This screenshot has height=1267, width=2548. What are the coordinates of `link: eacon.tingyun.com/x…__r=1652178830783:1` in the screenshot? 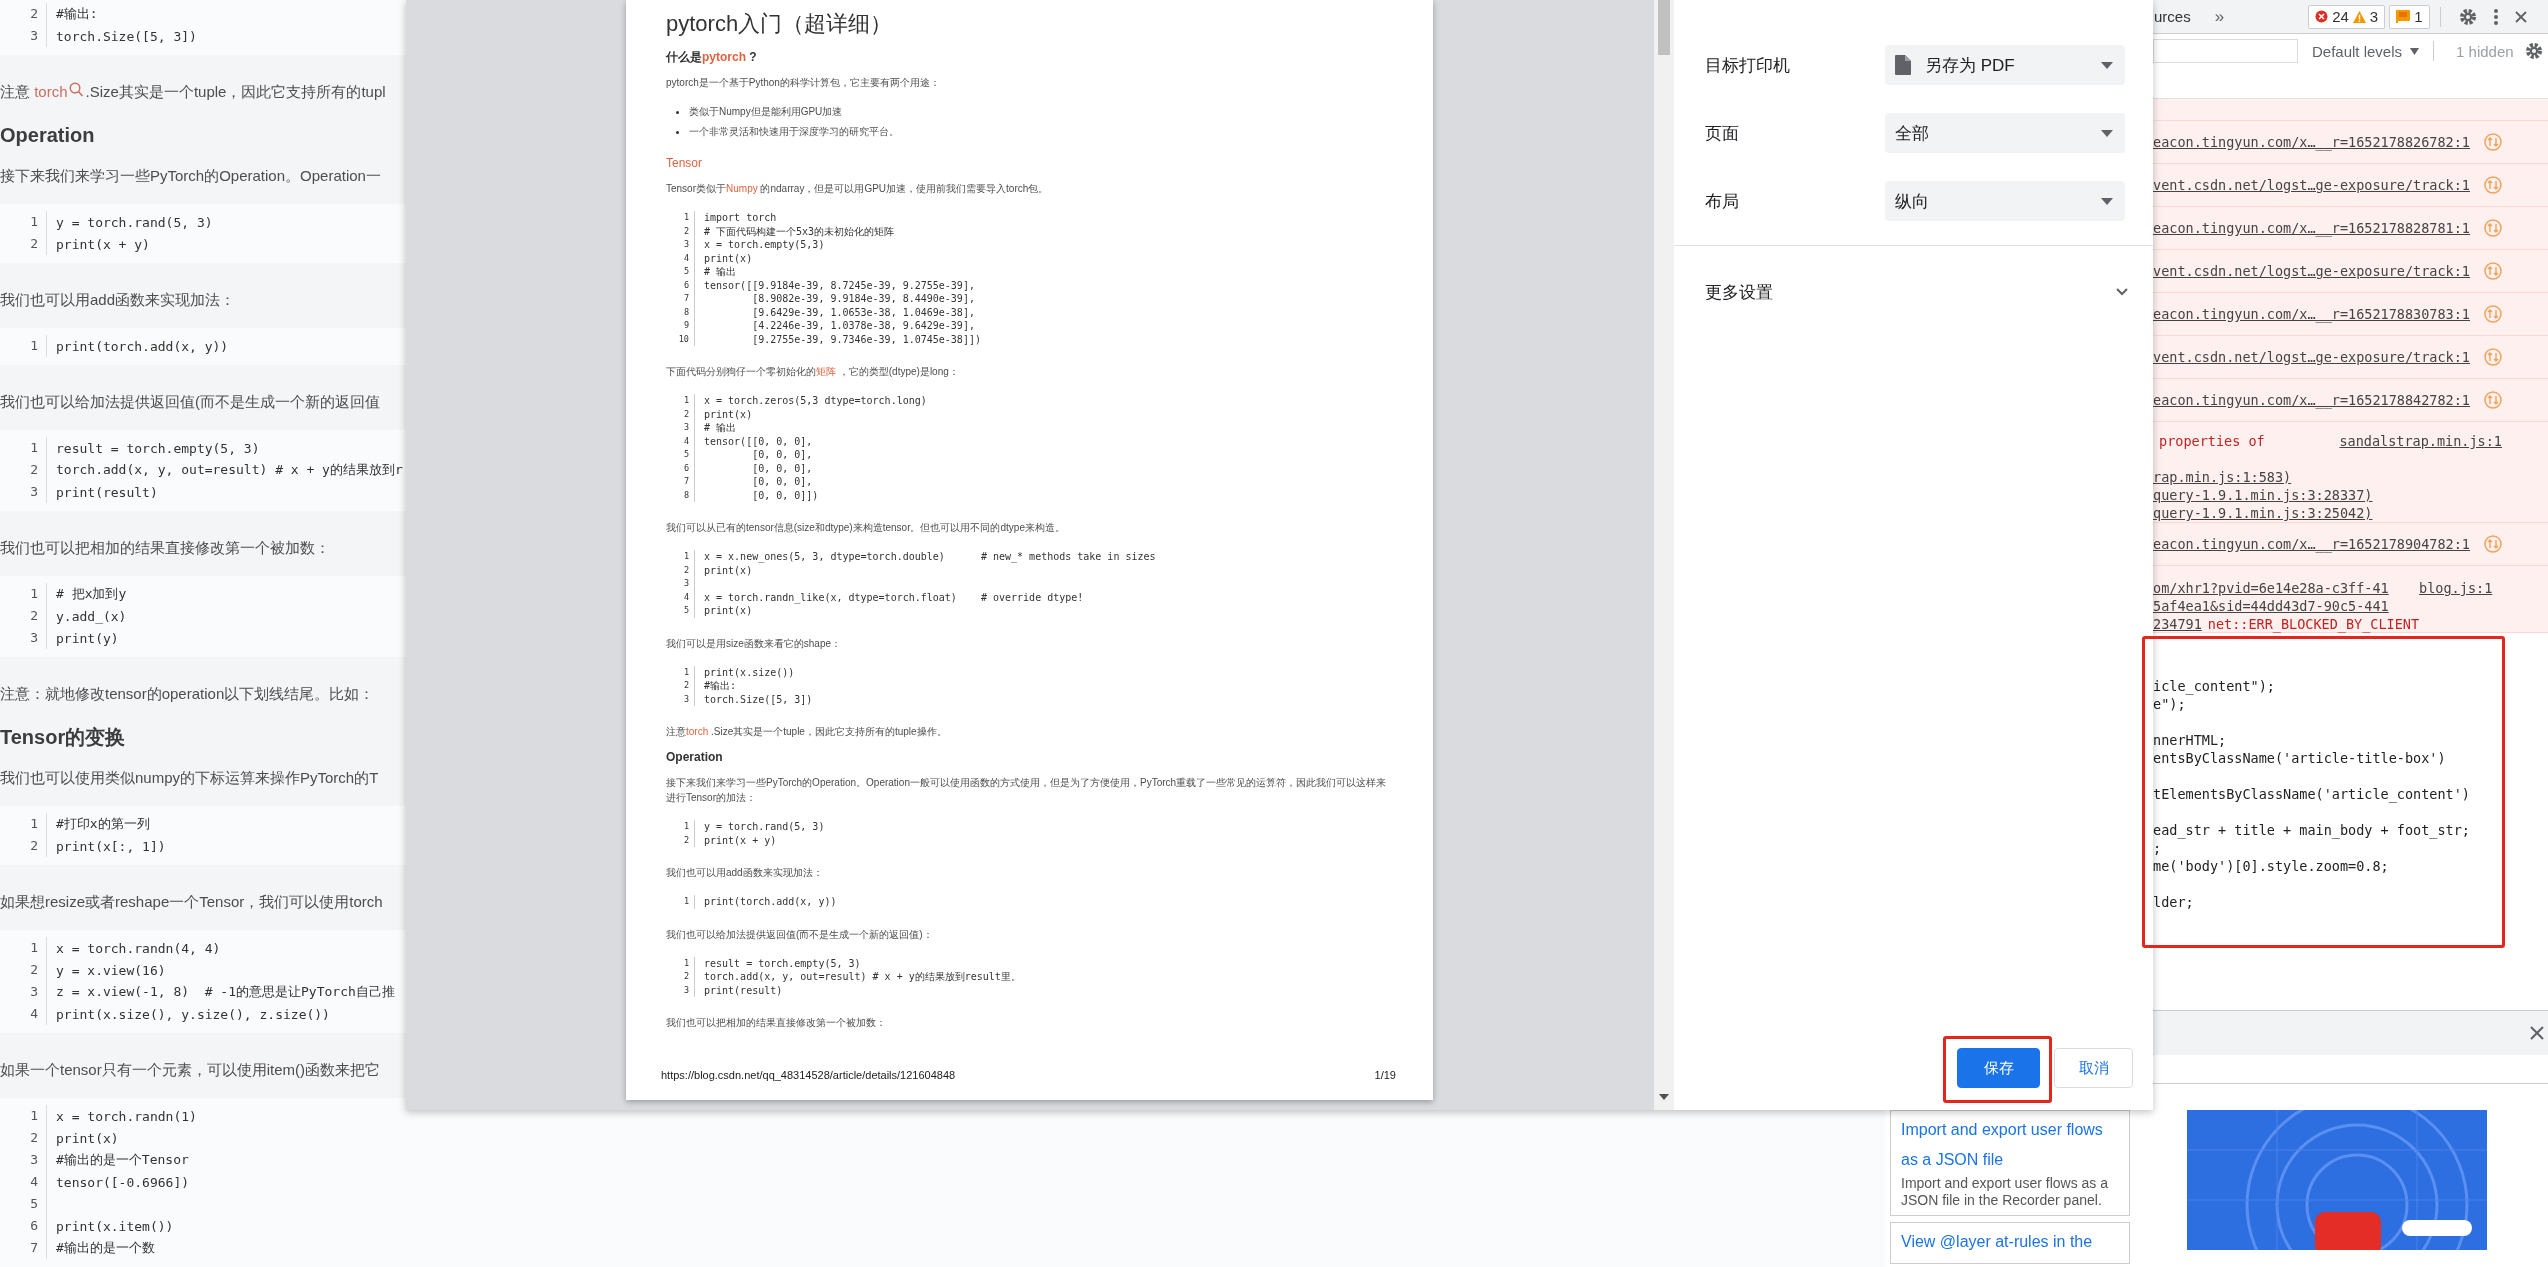 It's located at (2311, 314).